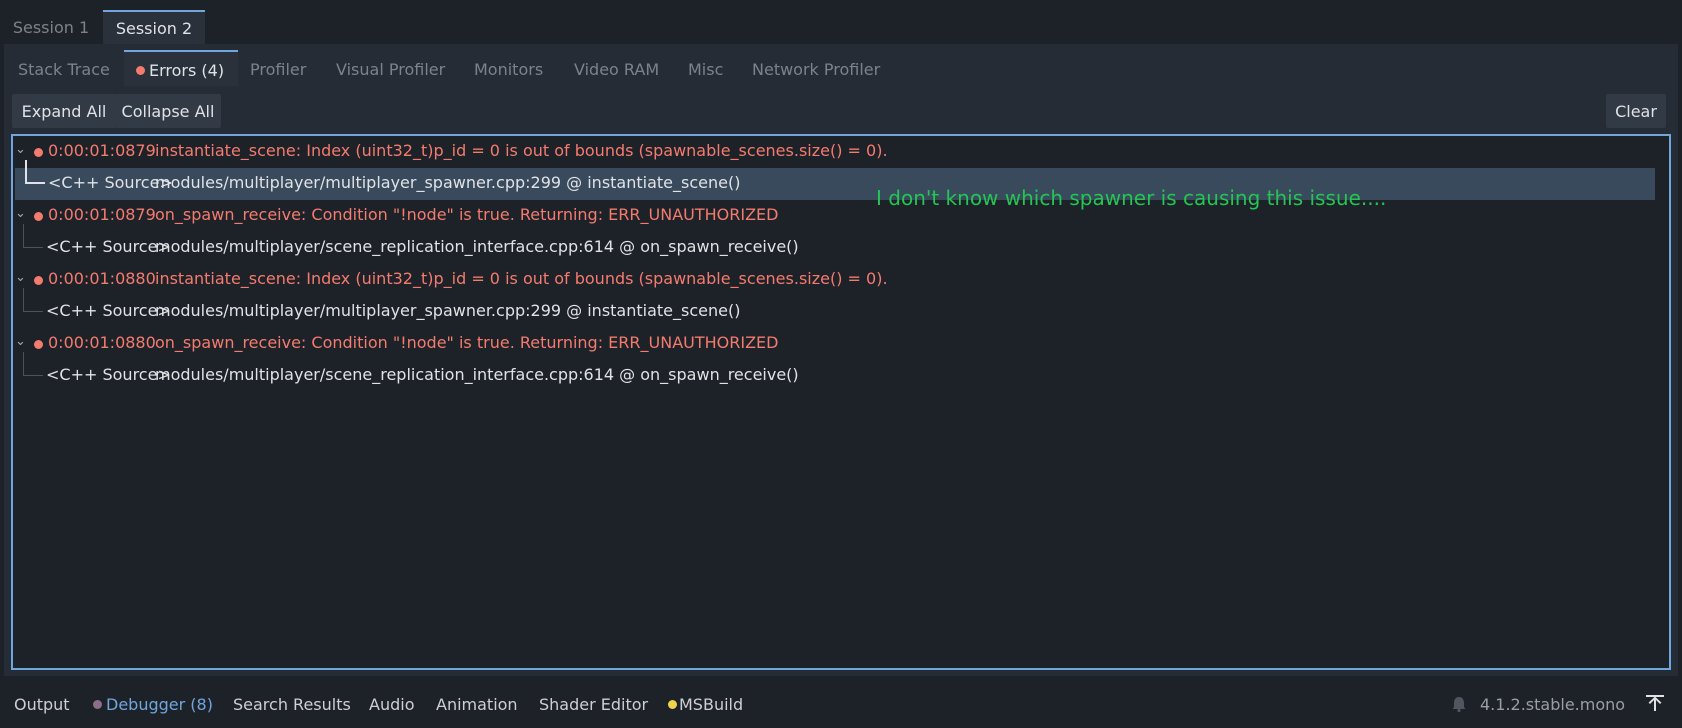  I want to click on tab-msbuild: MSBuild, so click(705, 704).